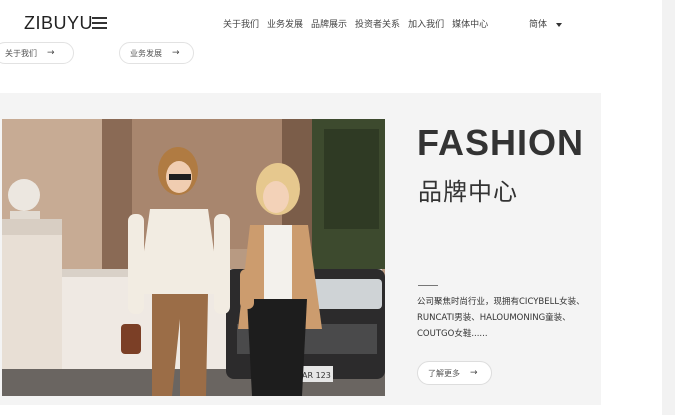  I want to click on hero-title: FASHION, so click(501, 142).